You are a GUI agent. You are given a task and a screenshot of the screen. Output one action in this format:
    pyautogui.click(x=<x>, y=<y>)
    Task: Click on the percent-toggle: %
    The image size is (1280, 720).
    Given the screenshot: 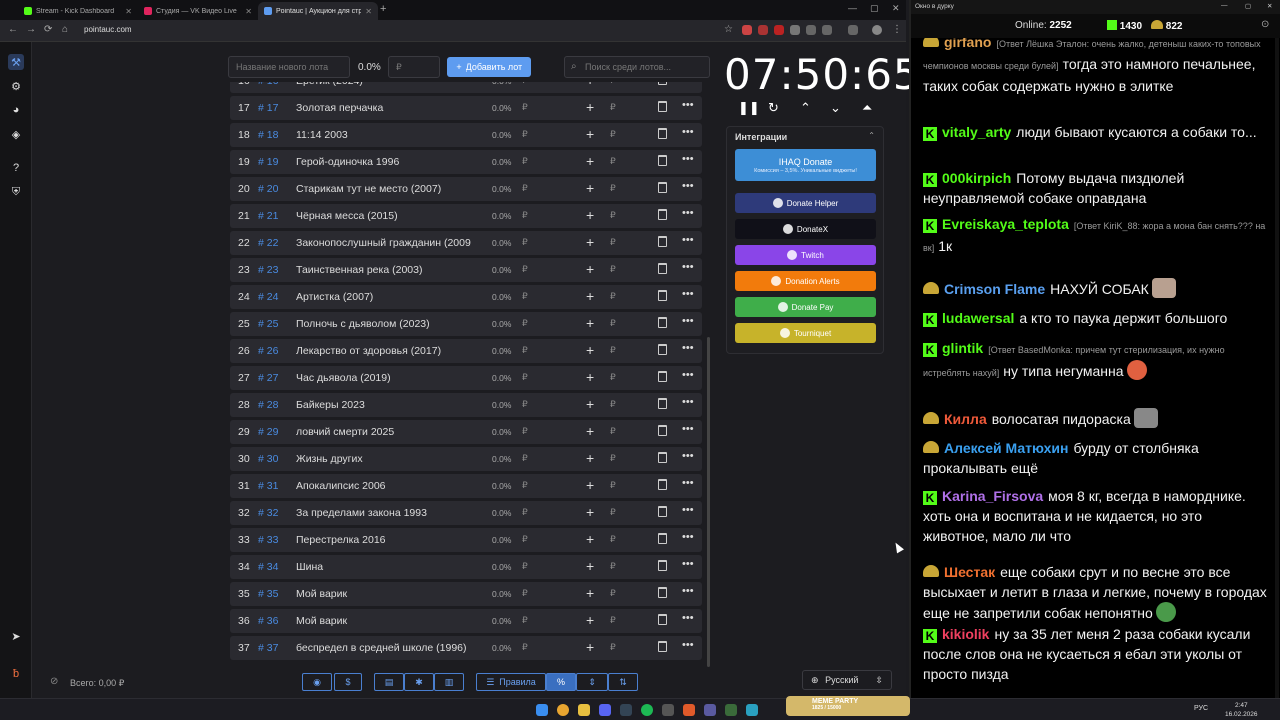 What is the action you would take?
    pyautogui.click(x=561, y=682)
    